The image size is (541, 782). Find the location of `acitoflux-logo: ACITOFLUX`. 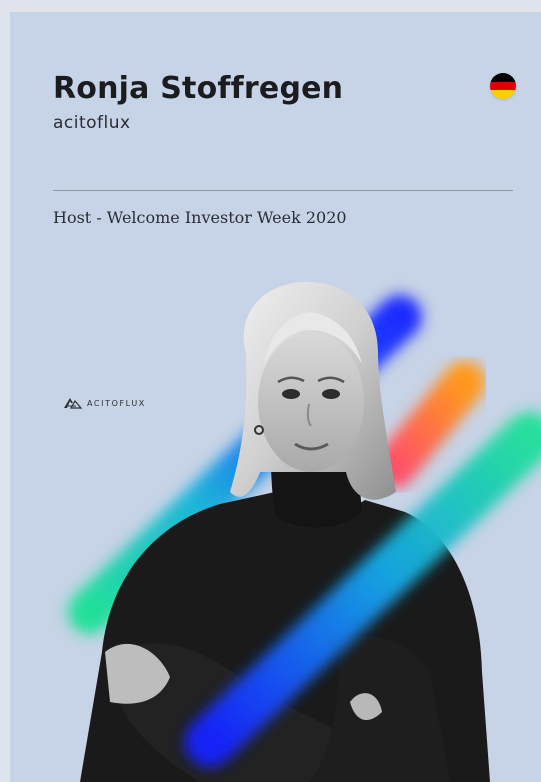

acitoflux-logo: ACITOFLUX is located at coordinates (104, 403).